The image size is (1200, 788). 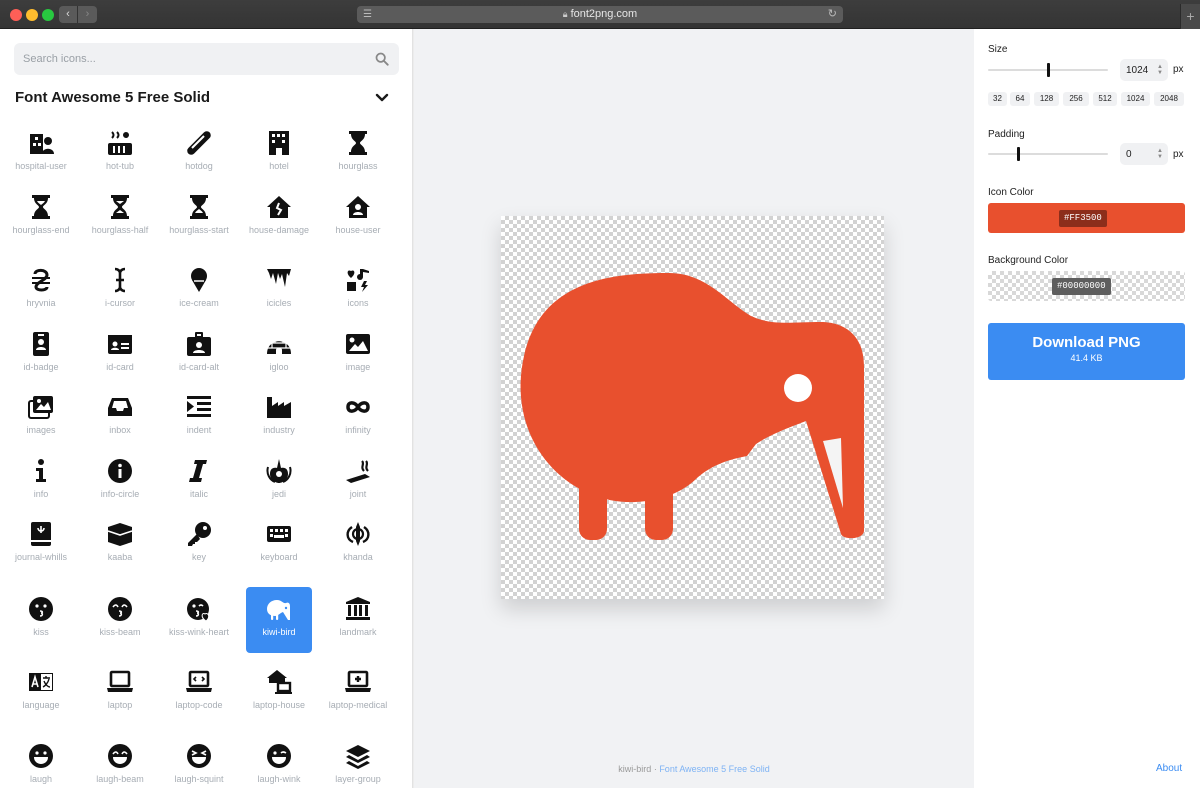 What do you see at coordinates (279, 620) in the screenshot?
I see `icon-tile-kiwi-bird: kiwi-bird` at bounding box center [279, 620].